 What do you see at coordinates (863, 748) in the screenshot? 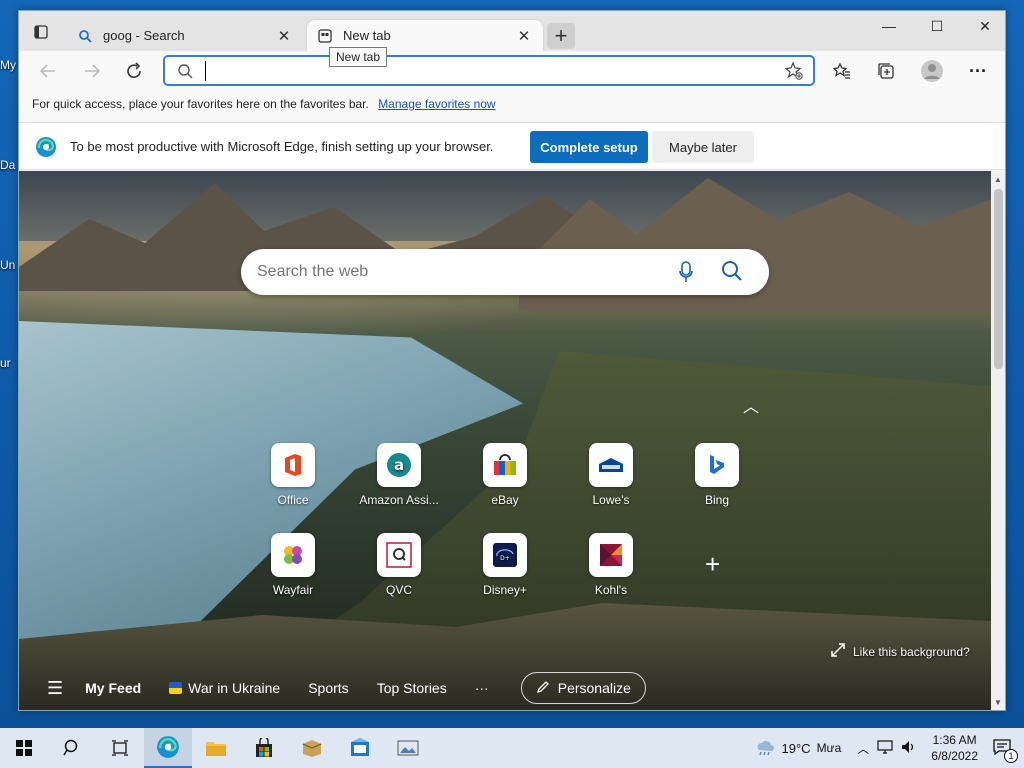
I see `show-hidden-icons-icon: ︿` at bounding box center [863, 748].